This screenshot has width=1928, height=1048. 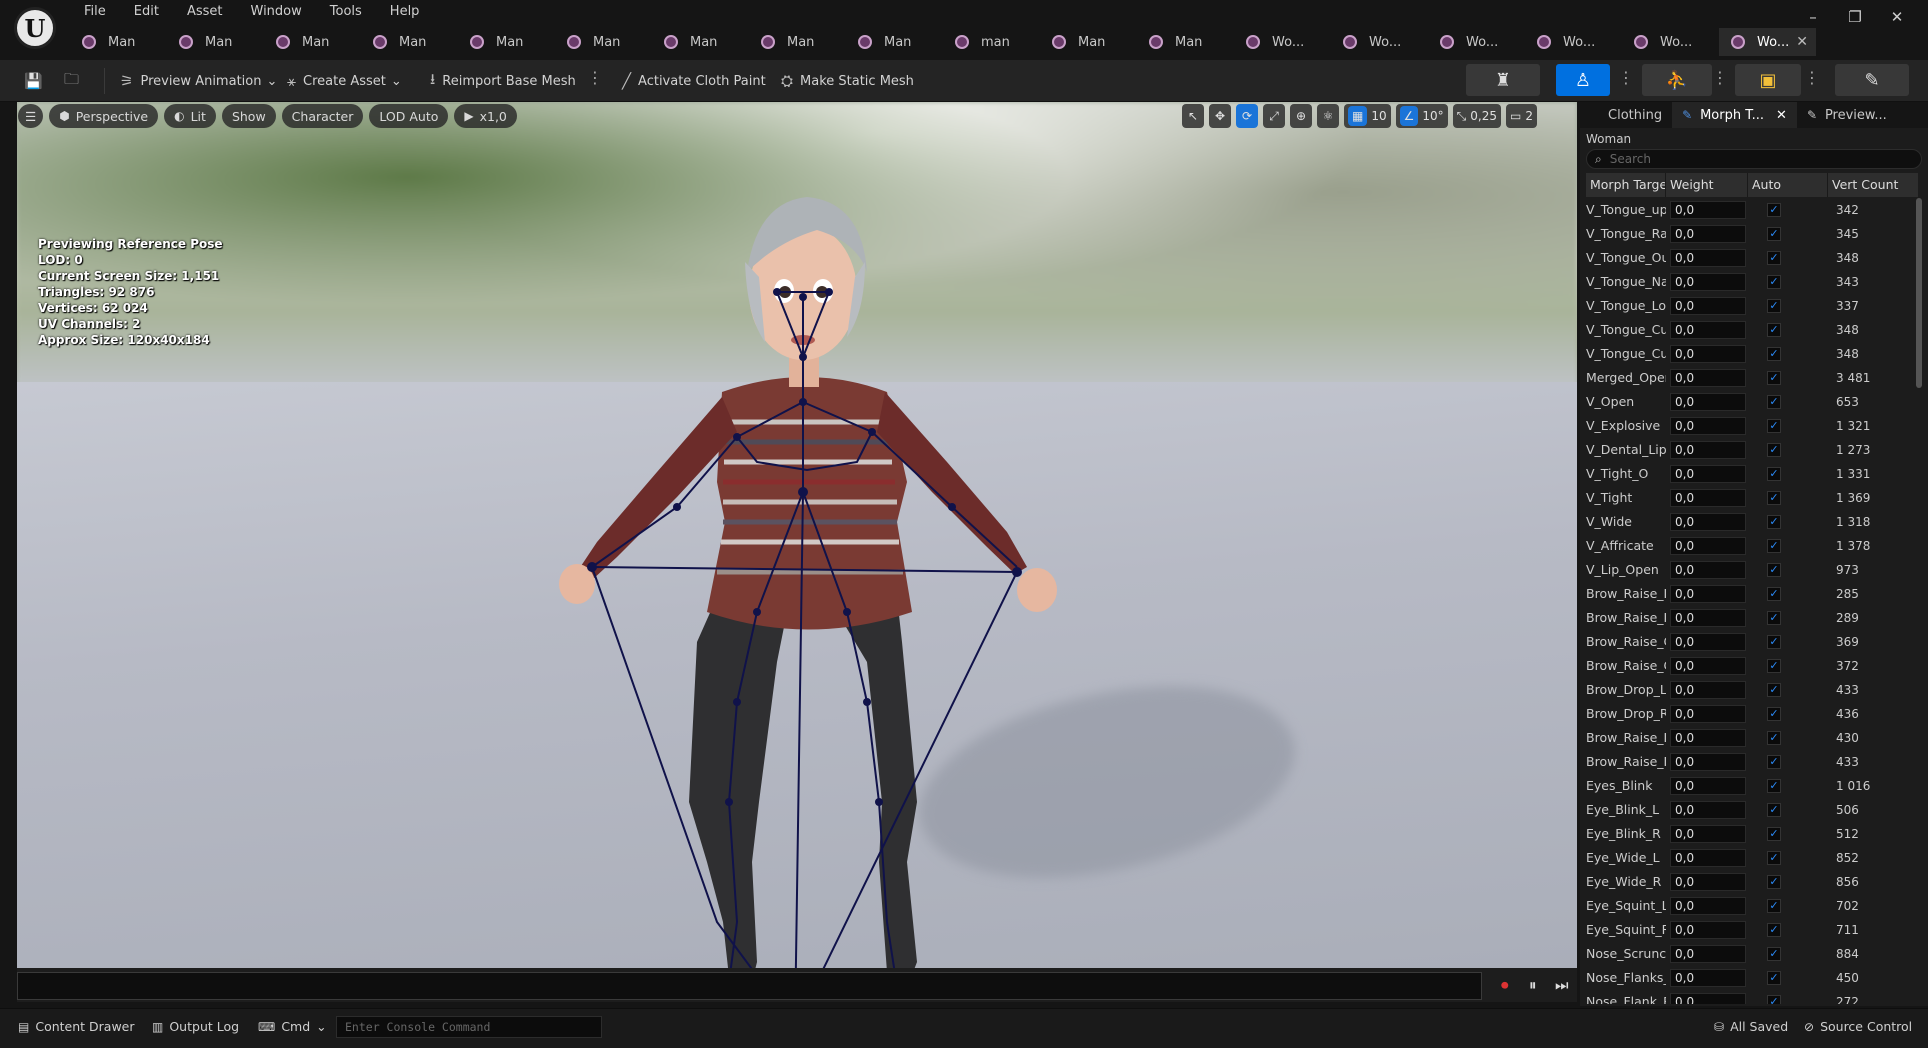 What do you see at coordinates (1752, 378) in the screenshot?
I see `morph-target-row: Merged_Open 0,0 ✓ 3 481` at bounding box center [1752, 378].